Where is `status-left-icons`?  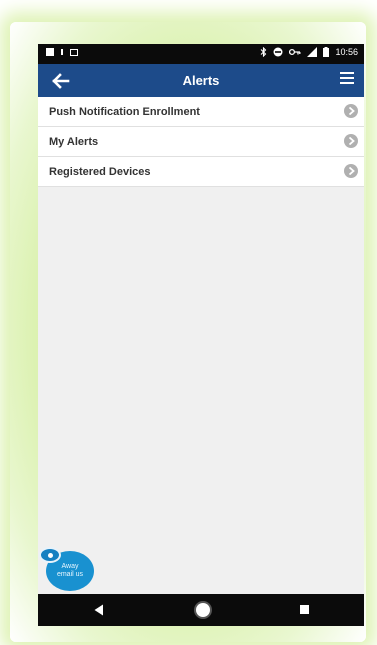 status-left-icons is located at coordinates (62, 52).